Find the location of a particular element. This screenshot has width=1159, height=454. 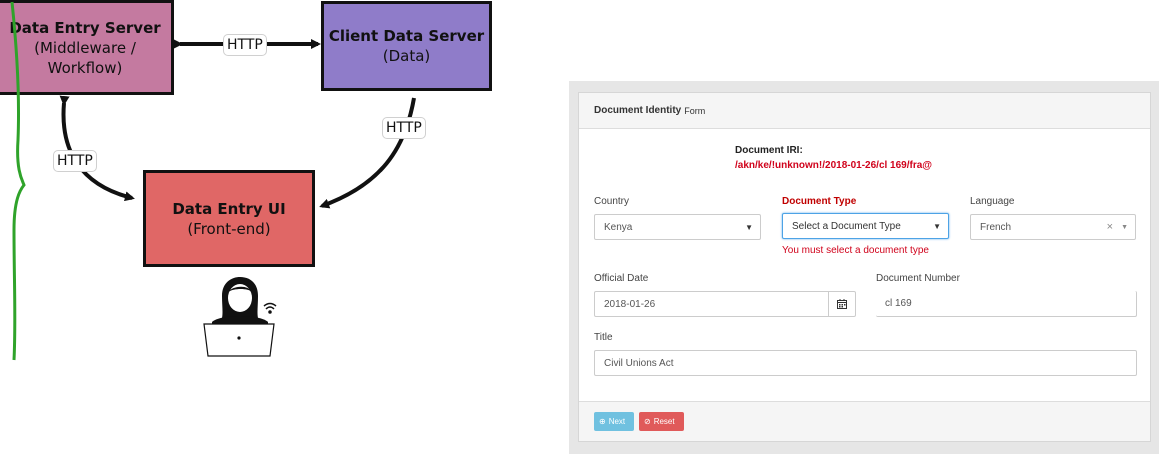

calendar-icon is located at coordinates (841, 304).